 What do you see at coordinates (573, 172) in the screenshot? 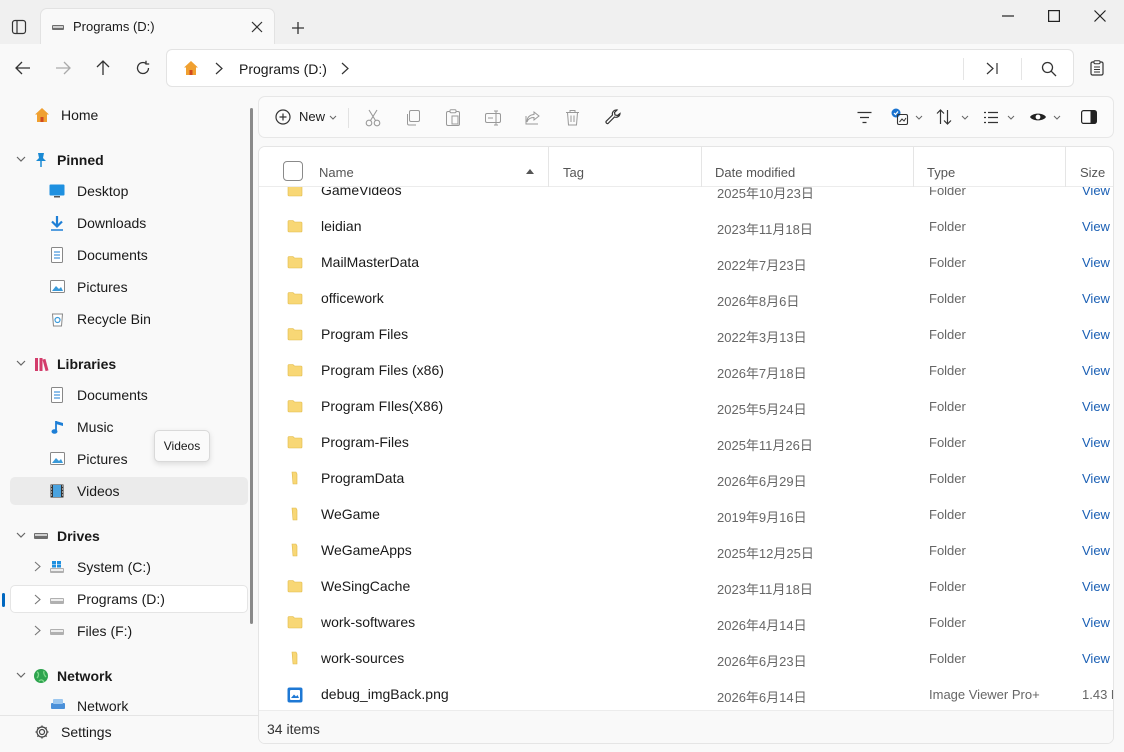
I see `column-tag: Tag` at bounding box center [573, 172].